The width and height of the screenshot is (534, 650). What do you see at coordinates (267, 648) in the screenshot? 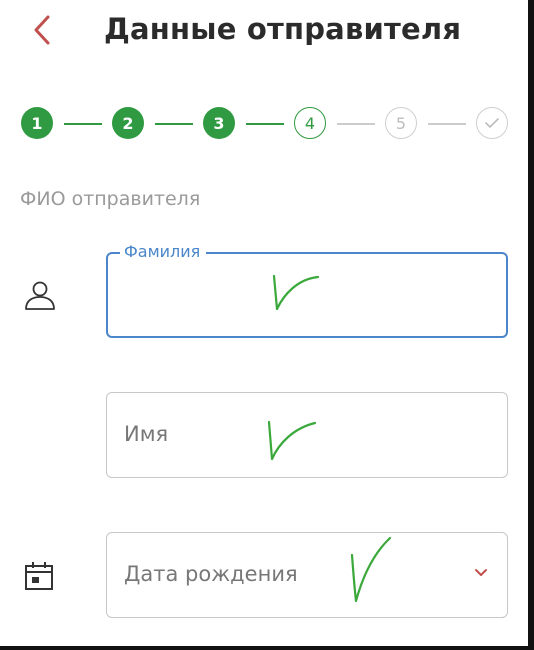
I see `screenshot-border-bottom` at bounding box center [267, 648].